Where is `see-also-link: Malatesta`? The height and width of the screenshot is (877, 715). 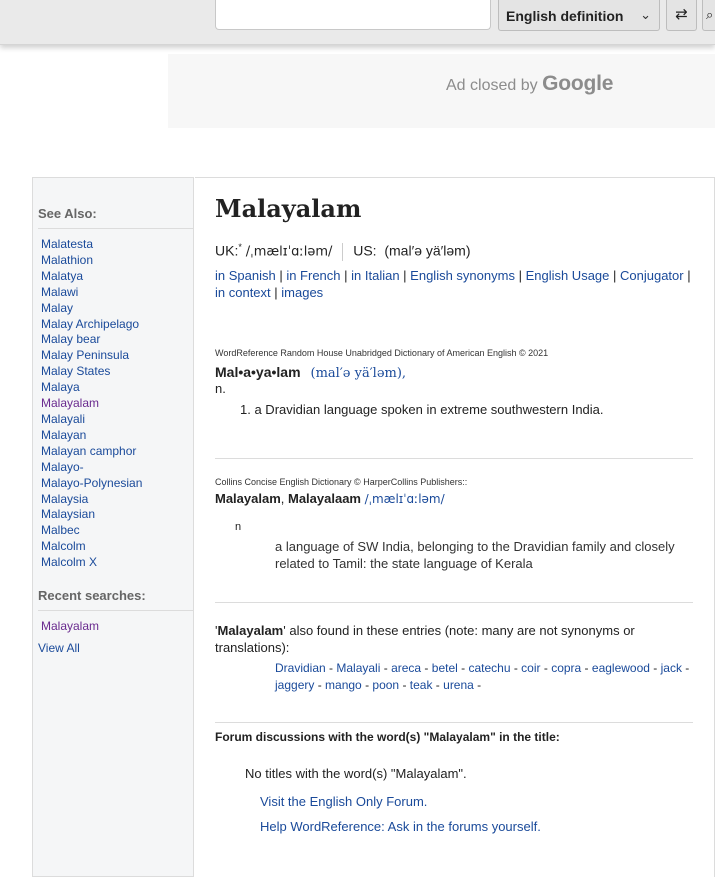 see-also-link: Malatesta is located at coordinates (67, 244).